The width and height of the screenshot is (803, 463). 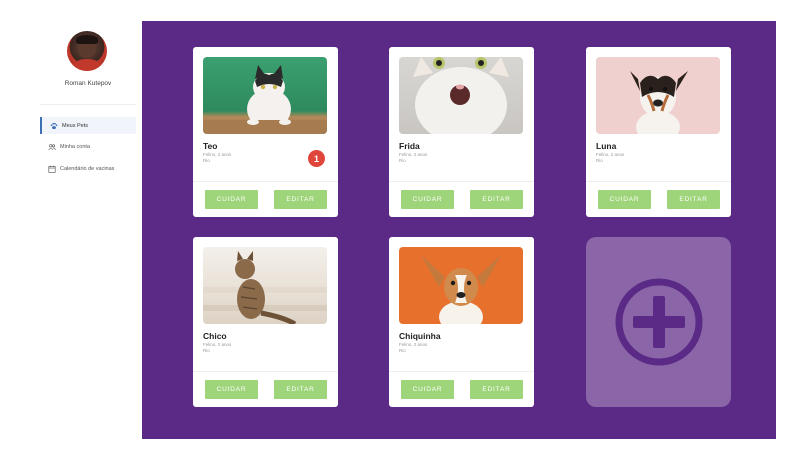 I want to click on pet-card-teo: Teo Felino, 2 anos Rio 1 CUIDAR EDITAR, so click(x=265, y=132).